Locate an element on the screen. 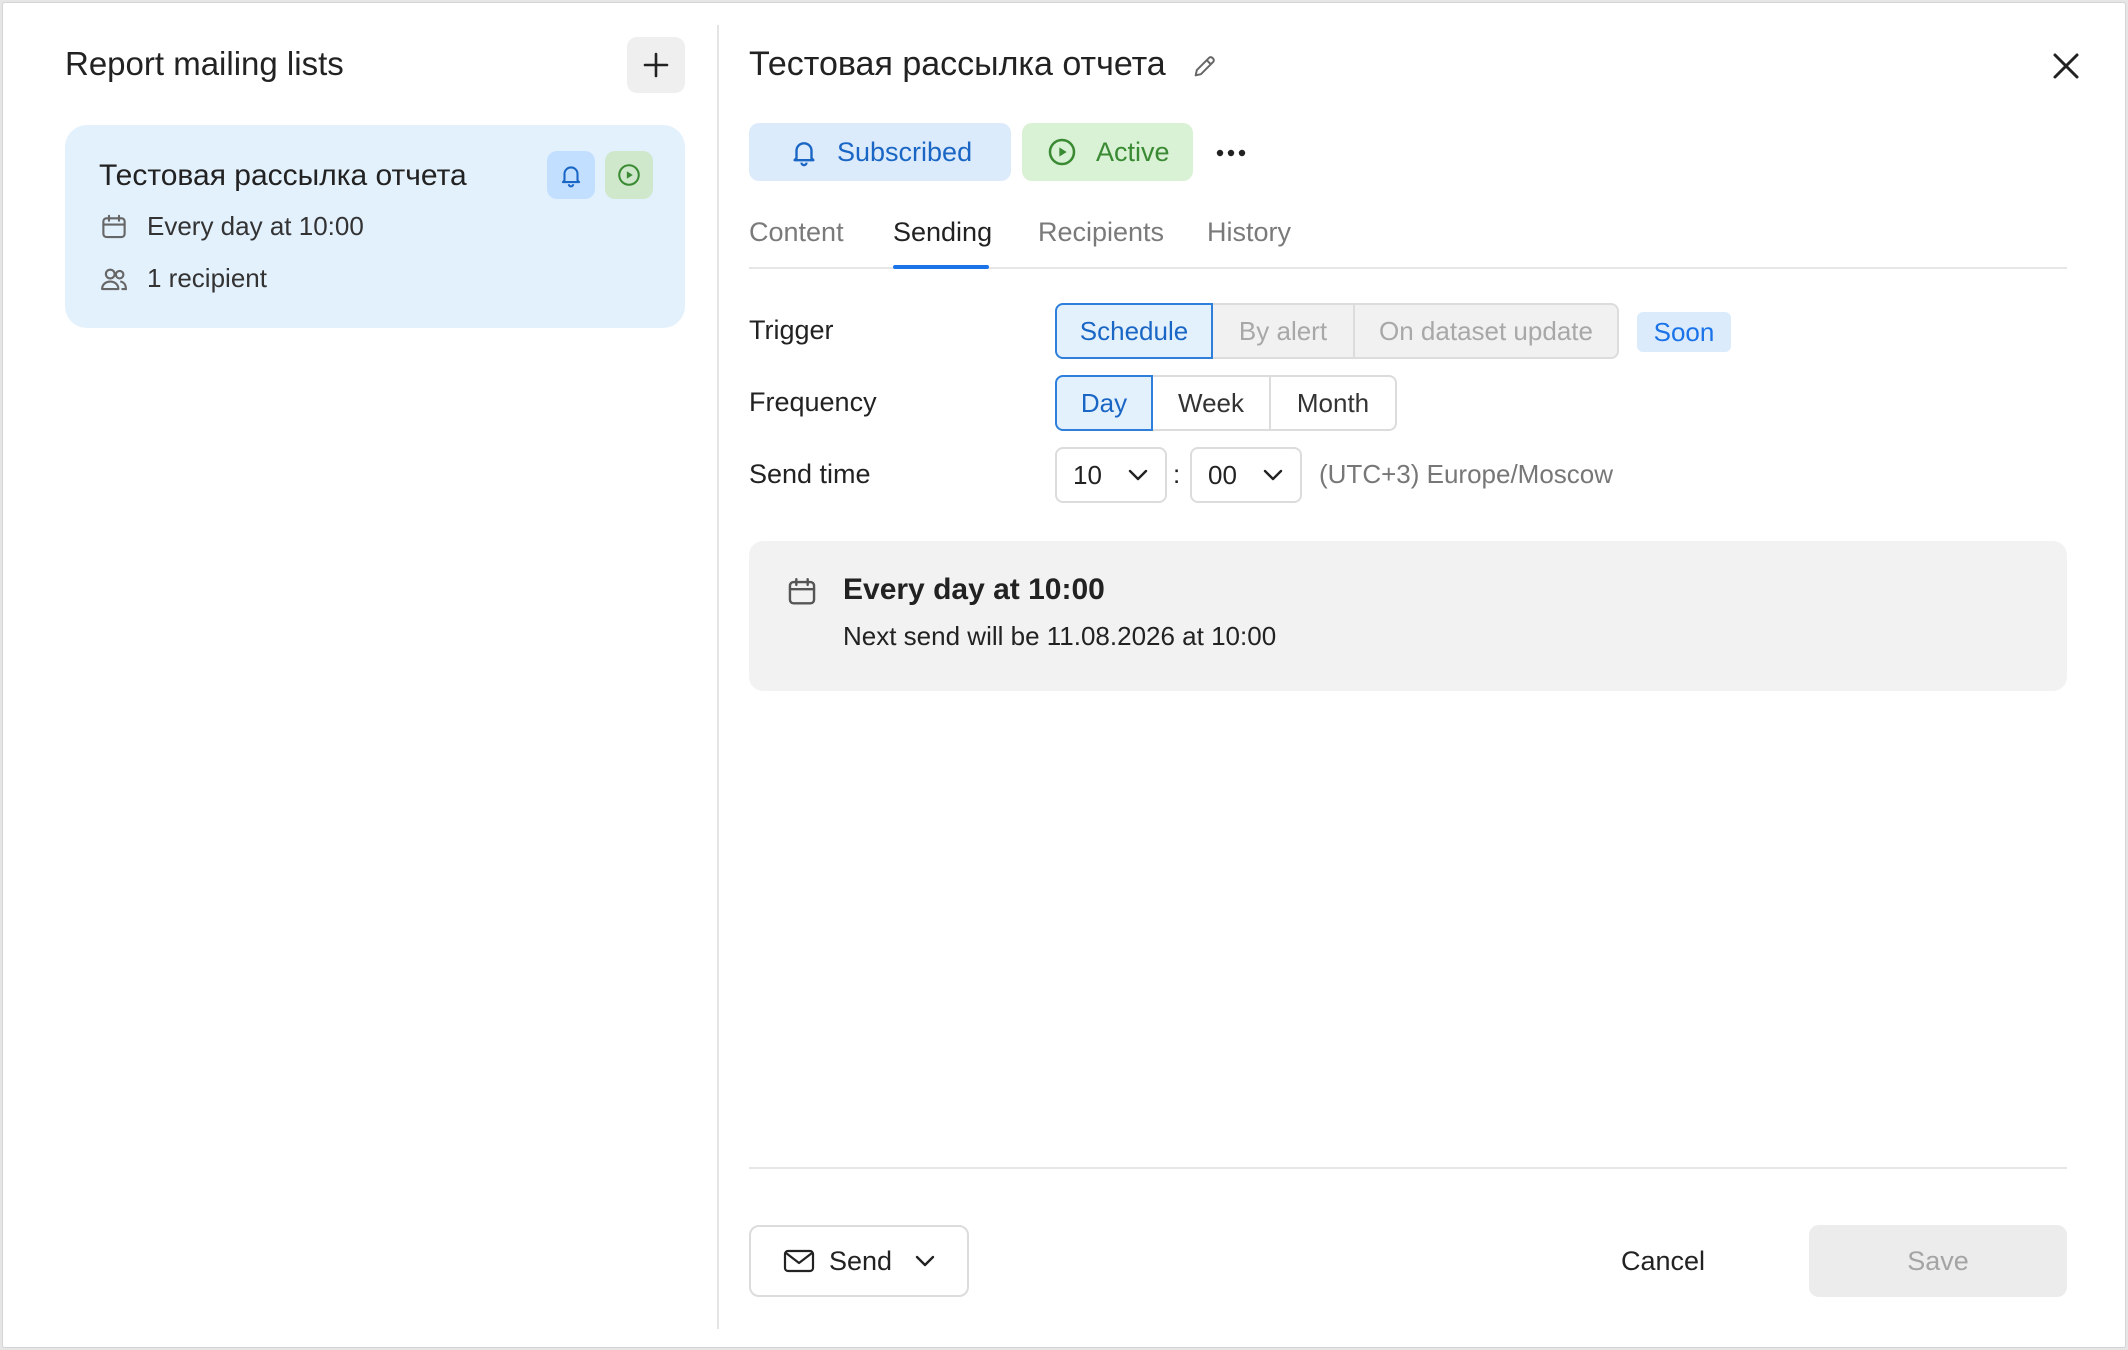  frequency-month-option: Month is located at coordinates (1333, 403).